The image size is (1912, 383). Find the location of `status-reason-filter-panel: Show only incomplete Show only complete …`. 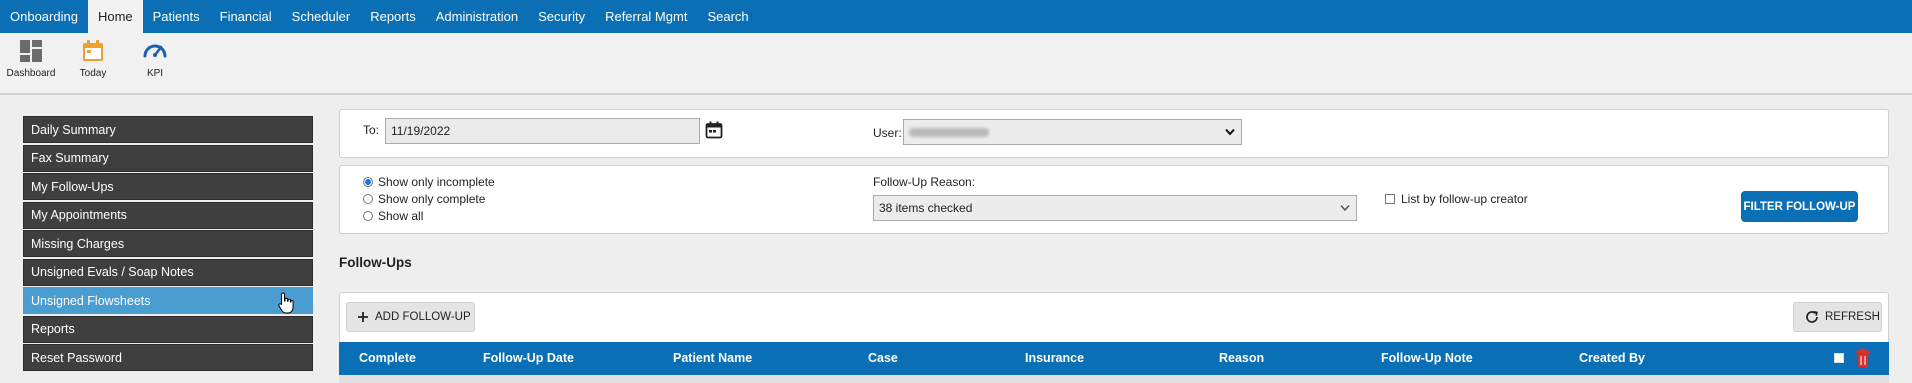

status-reason-filter-panel: Show only incomplete Show only complete … is located at coordinates (1114, 199).